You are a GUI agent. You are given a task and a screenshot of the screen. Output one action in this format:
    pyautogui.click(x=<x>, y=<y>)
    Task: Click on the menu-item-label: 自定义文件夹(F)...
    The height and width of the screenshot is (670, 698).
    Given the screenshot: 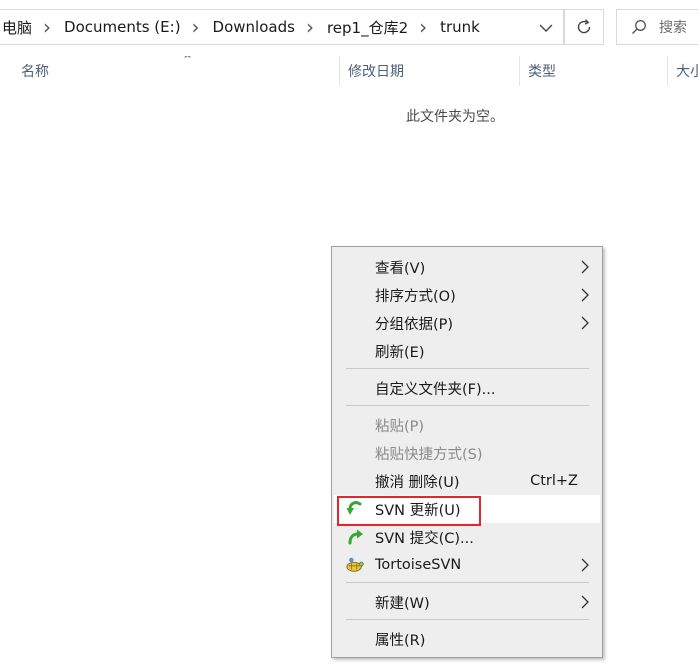 What is the action you would take?
    pyautogui.click(x=435, y=389)
    